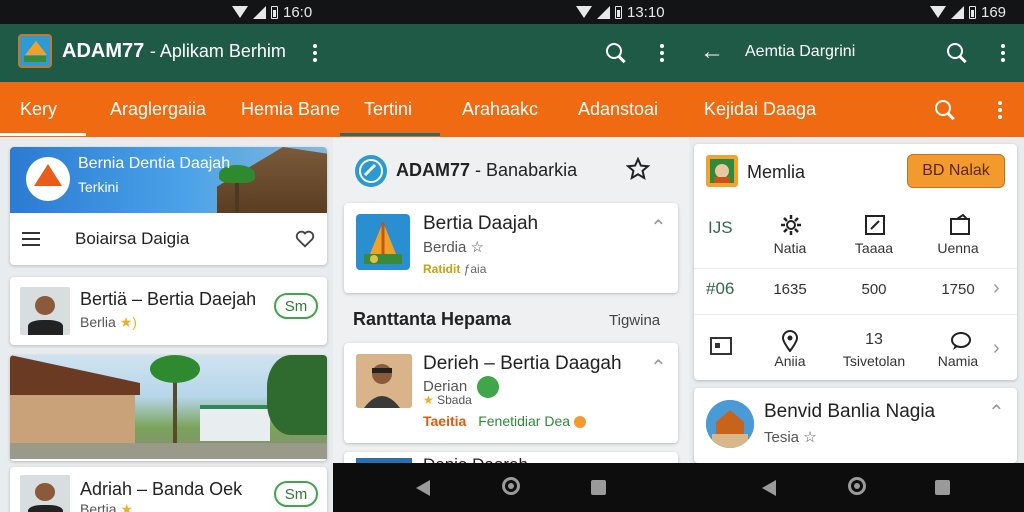 The width and height of the screenshot is (1024, 512). I want to click on tab-kejidai-daaga: Kejidai Daaga, so click(760, 109).